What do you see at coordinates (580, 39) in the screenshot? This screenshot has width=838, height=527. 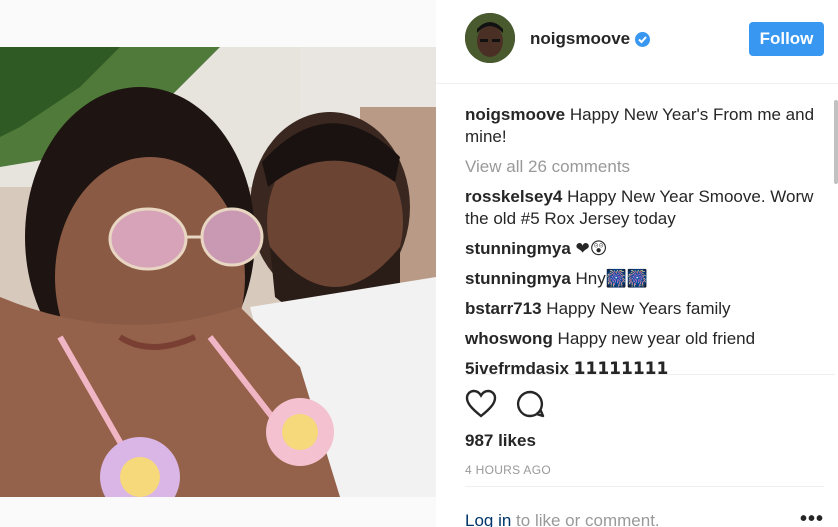 I see `post-author-username: noigsmoove` at bounding box center [580, 39].